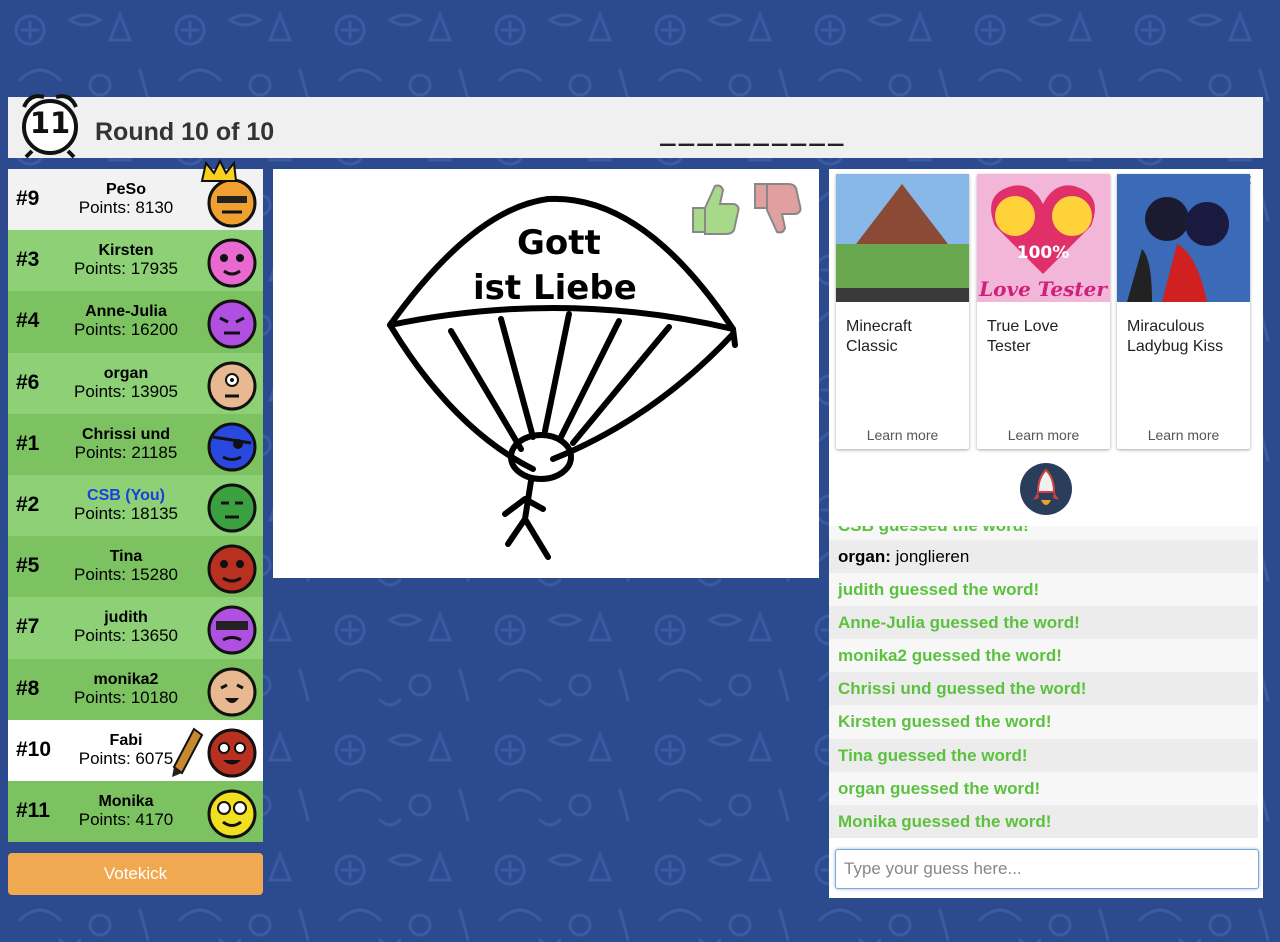 Image resolution: width=1280 pixels, height=942 pixels. Describe the element at coordinates (635, 126) in the screenshot. I see `game-header: 11 Round 10 of 10 __________` at that location.